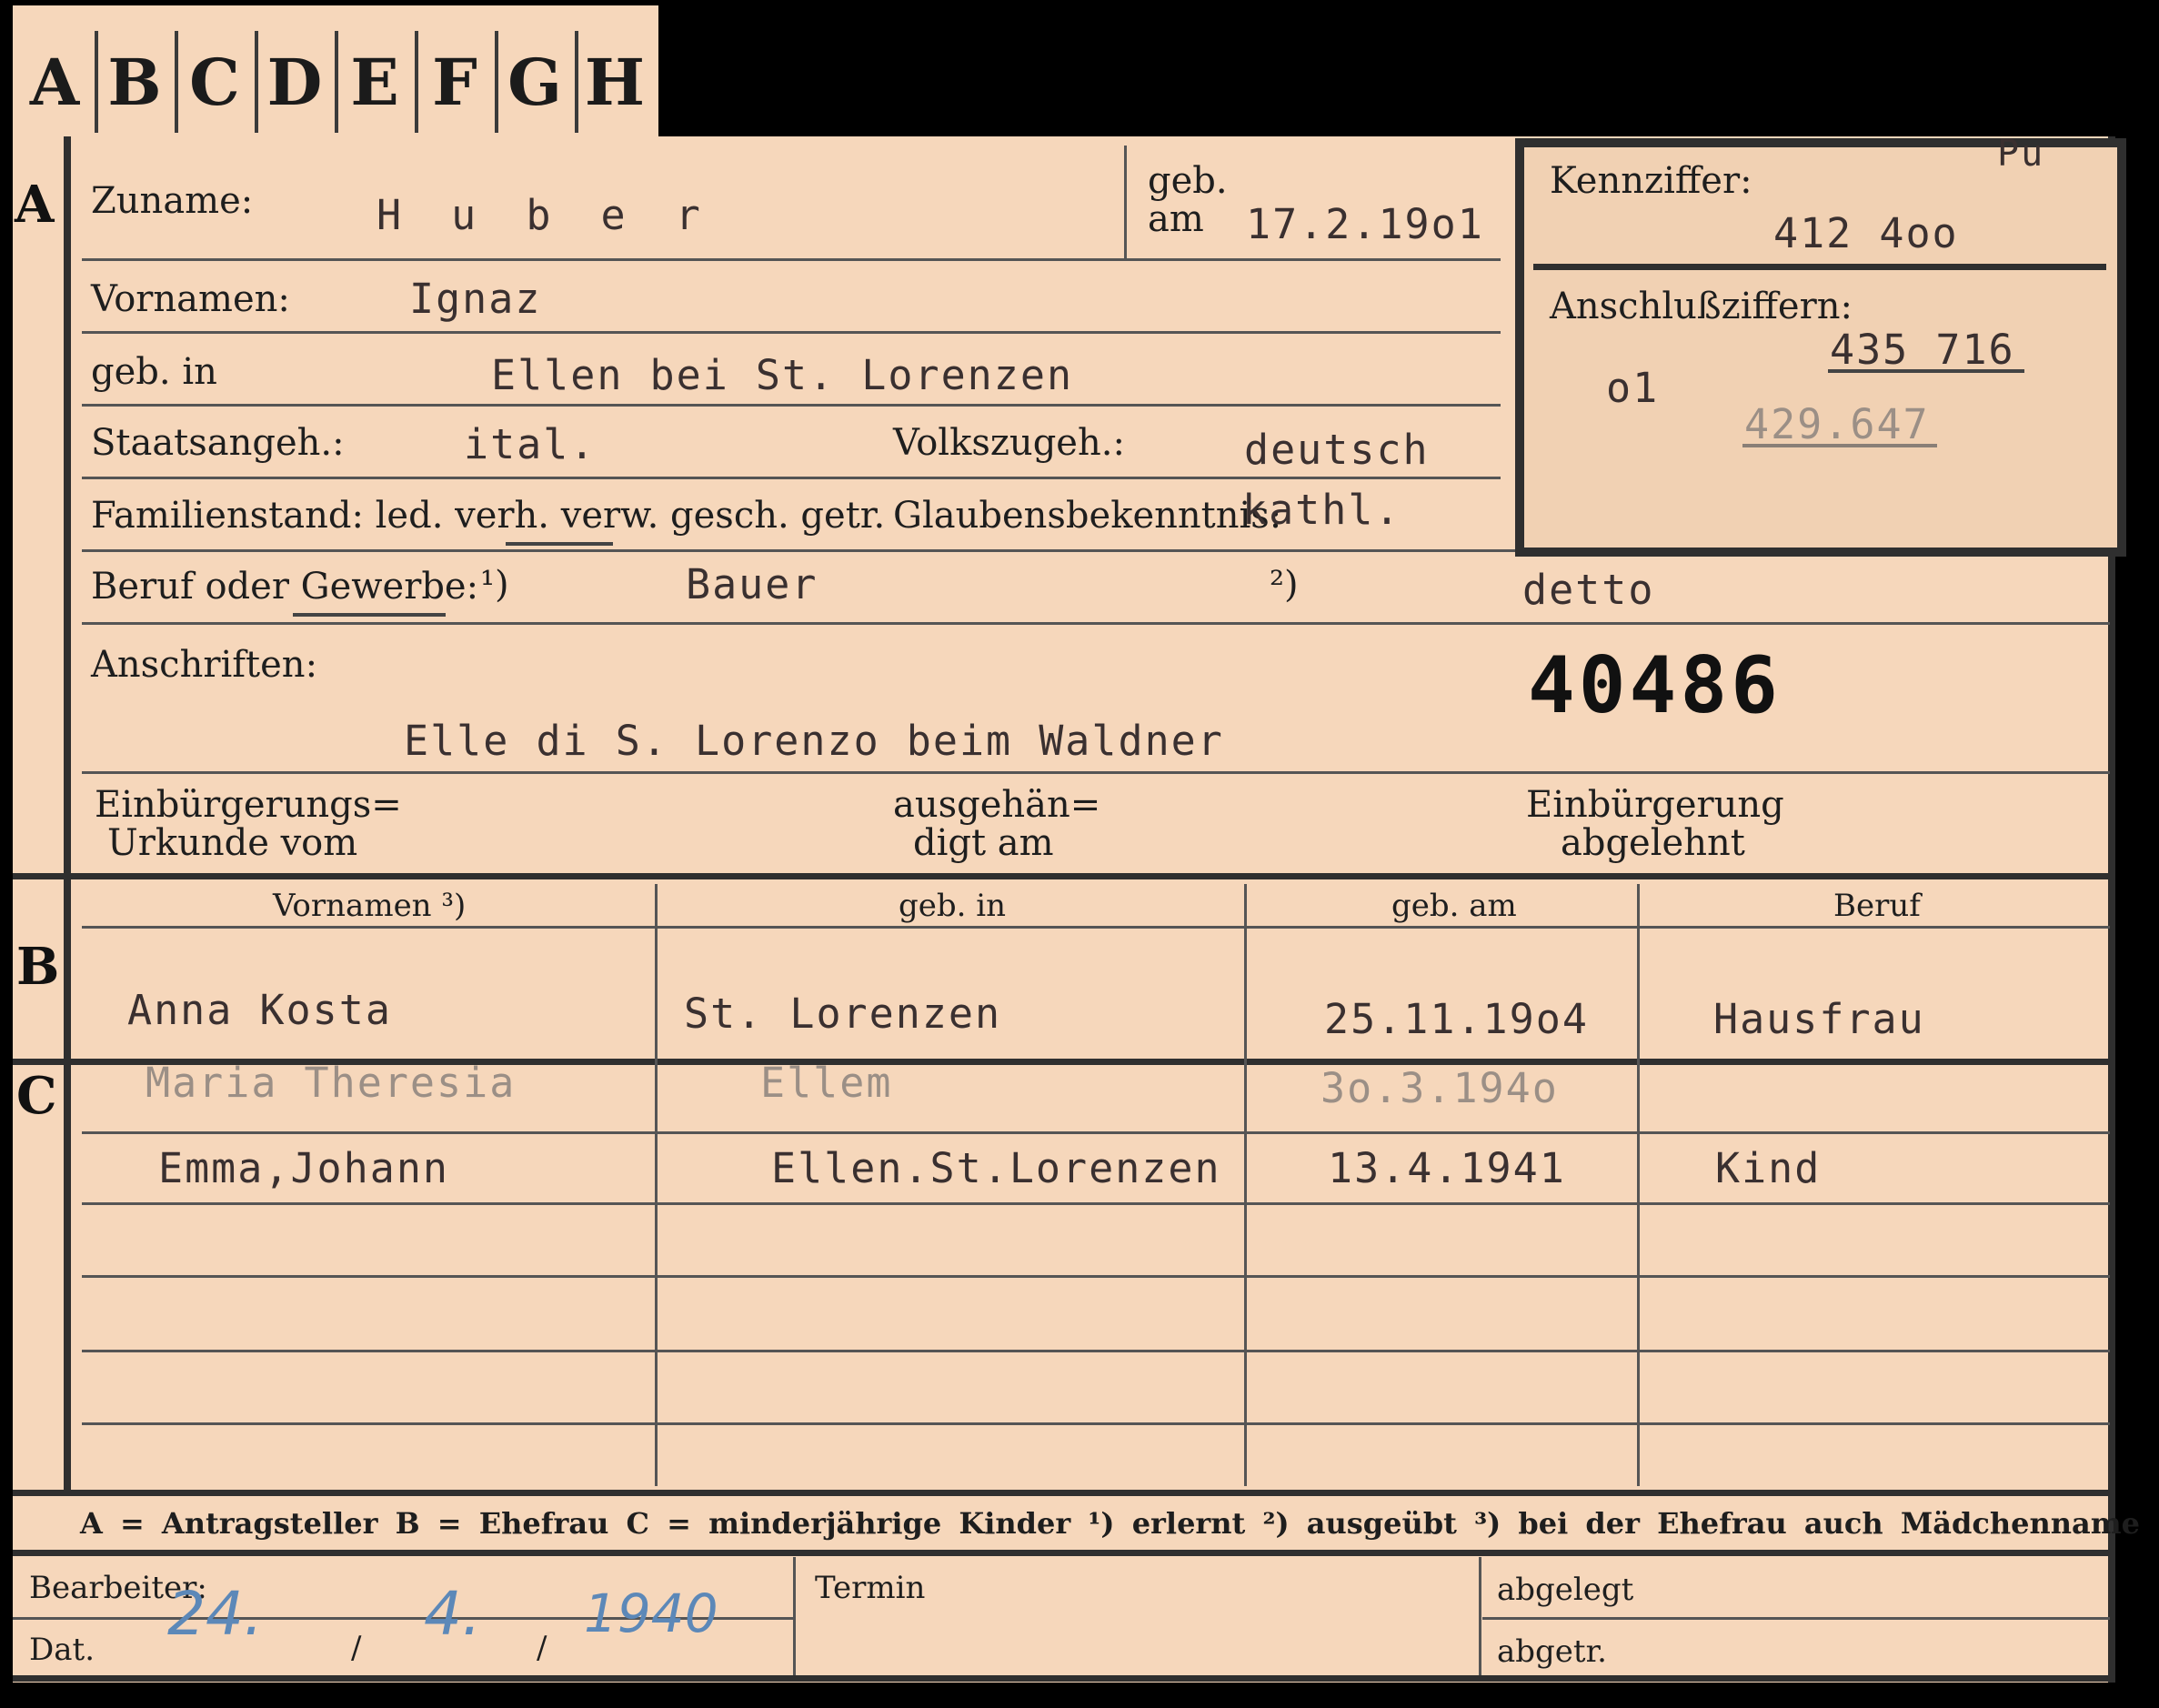 The height and width of the screenshot is (1708, 2159). I want to click on label-einbuergerung-1: Einbürgerung, so click(1655, 805).